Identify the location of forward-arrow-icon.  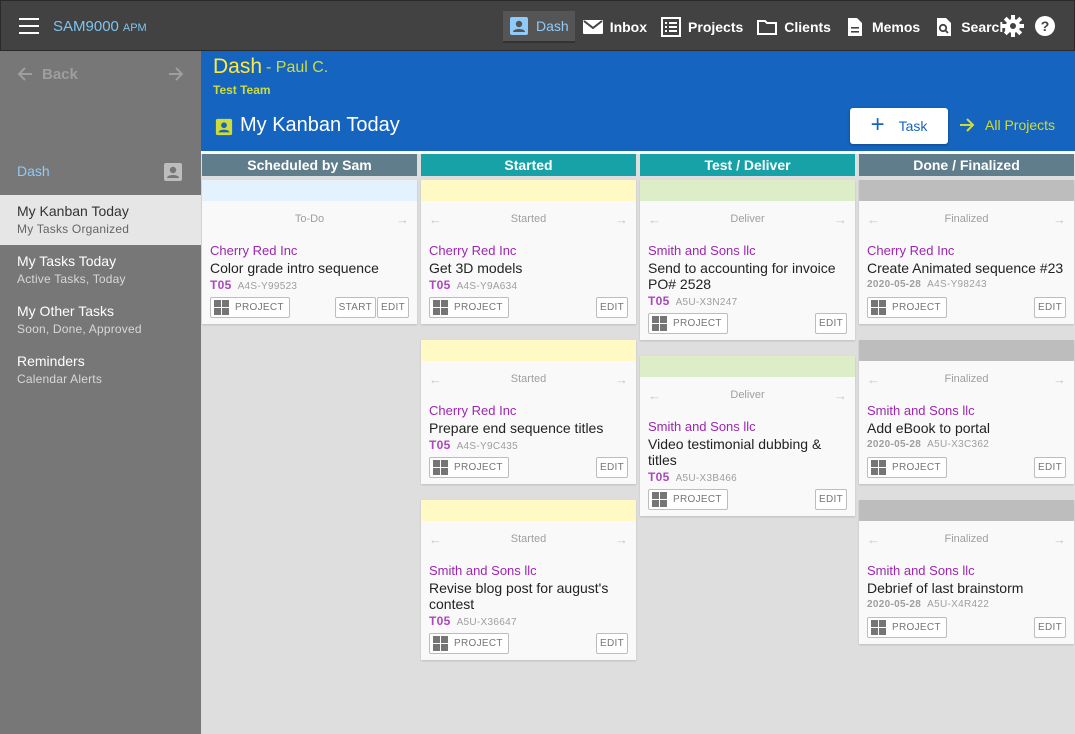
(176, 74).